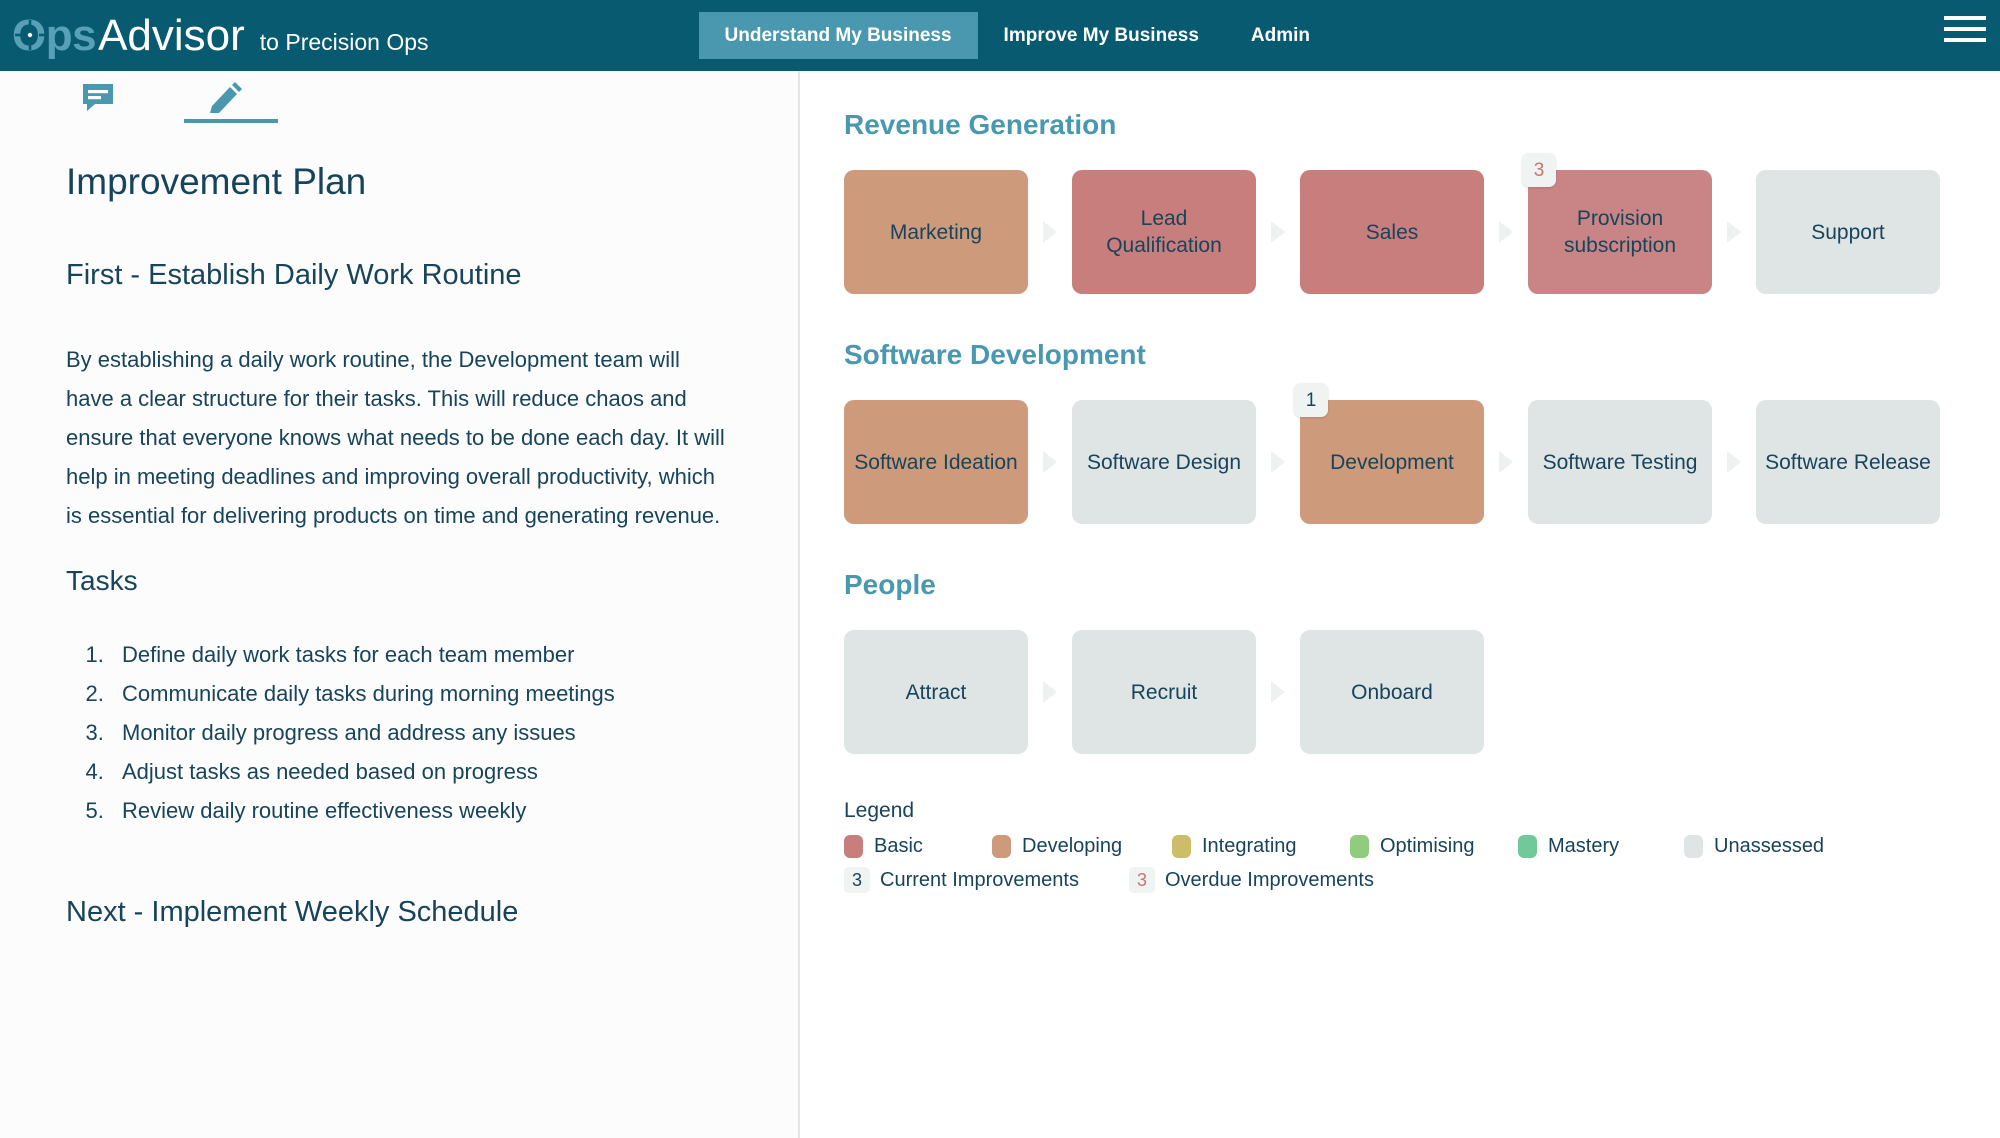 Image resolution: width=2000 pixels, height=1138 pixels. What do you see at coordinates (879, 810) in the screenshot?
I see `legend-title: Legend` at bounding box center [879, 810].